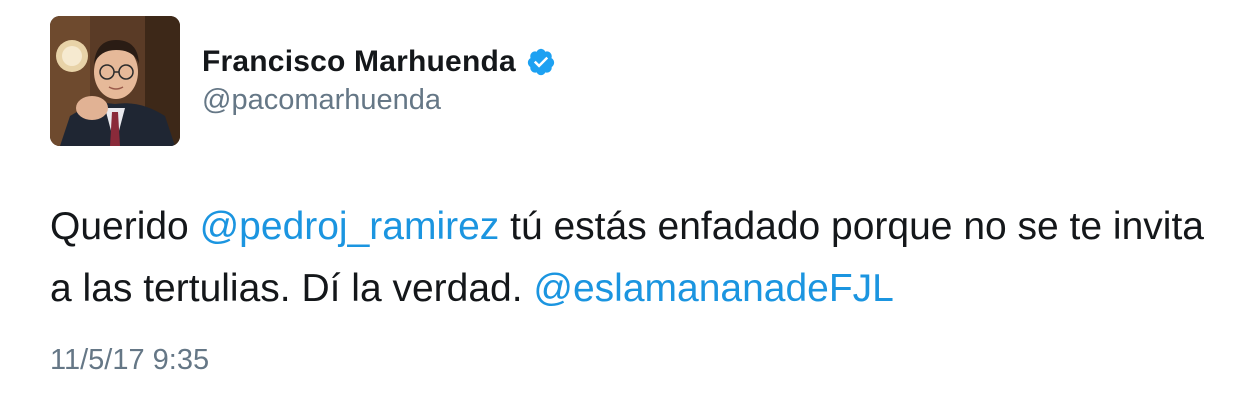  I want to click on avatar, so click(115, 81).